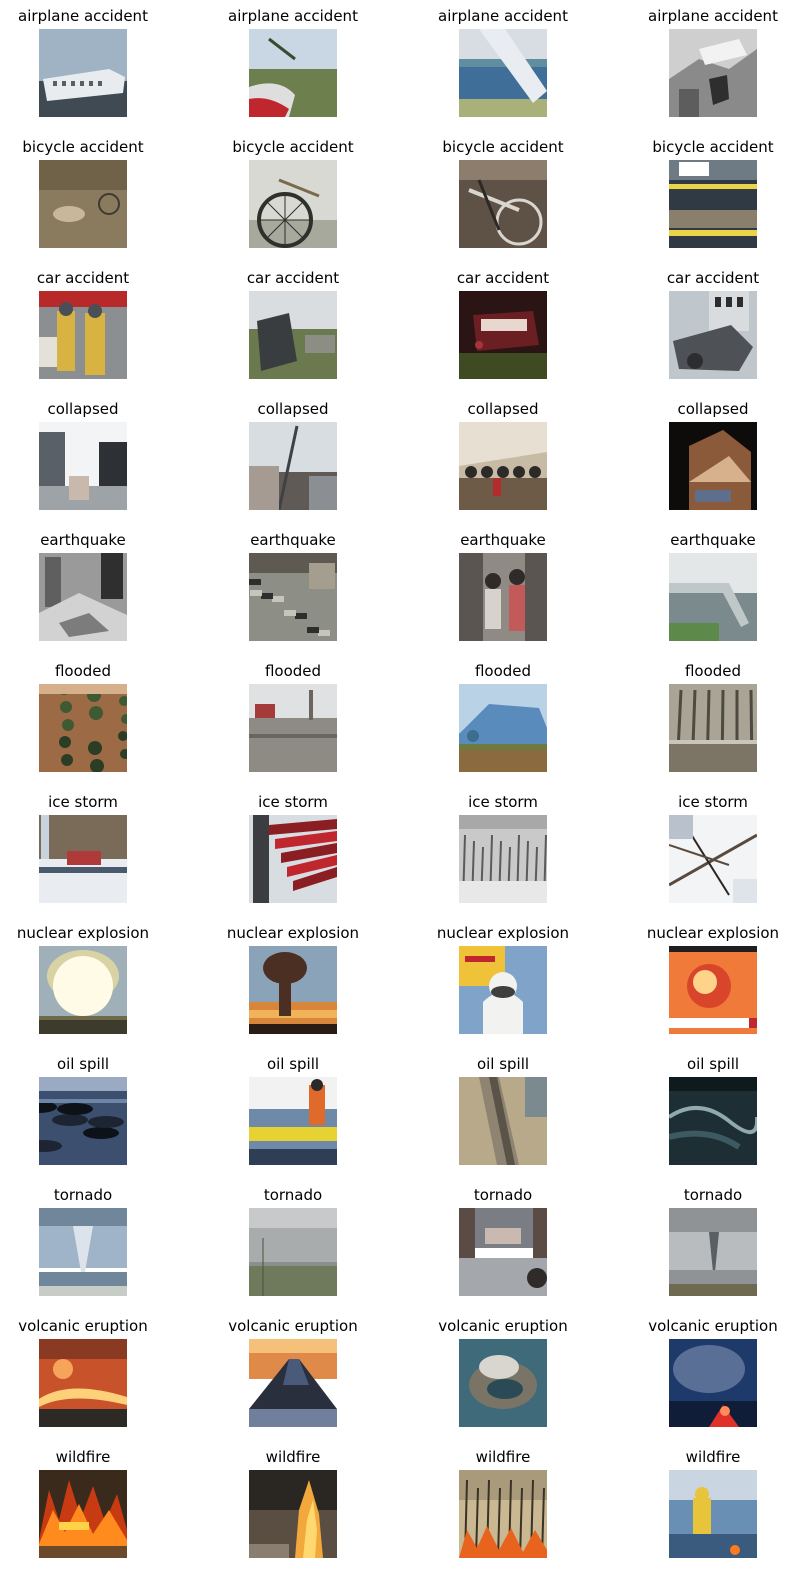 Image resolution: width=801 pixels, height=1580 pixels. What do you see at coordinates (83, 802) in the screenshot?
I see `image-caption: ice storm` at bounding box center [83, 802].